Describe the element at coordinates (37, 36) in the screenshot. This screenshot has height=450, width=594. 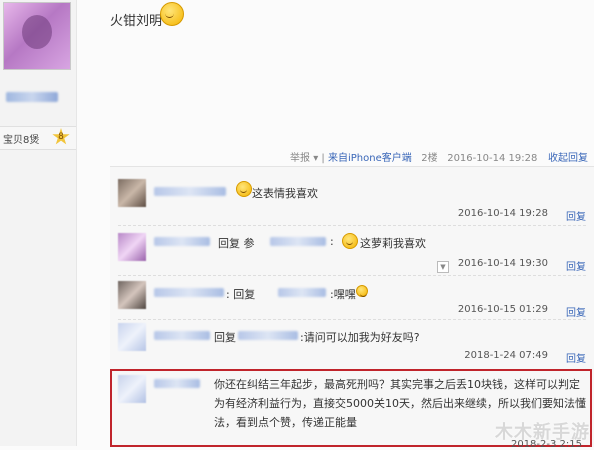
I see `avatar` at that location.